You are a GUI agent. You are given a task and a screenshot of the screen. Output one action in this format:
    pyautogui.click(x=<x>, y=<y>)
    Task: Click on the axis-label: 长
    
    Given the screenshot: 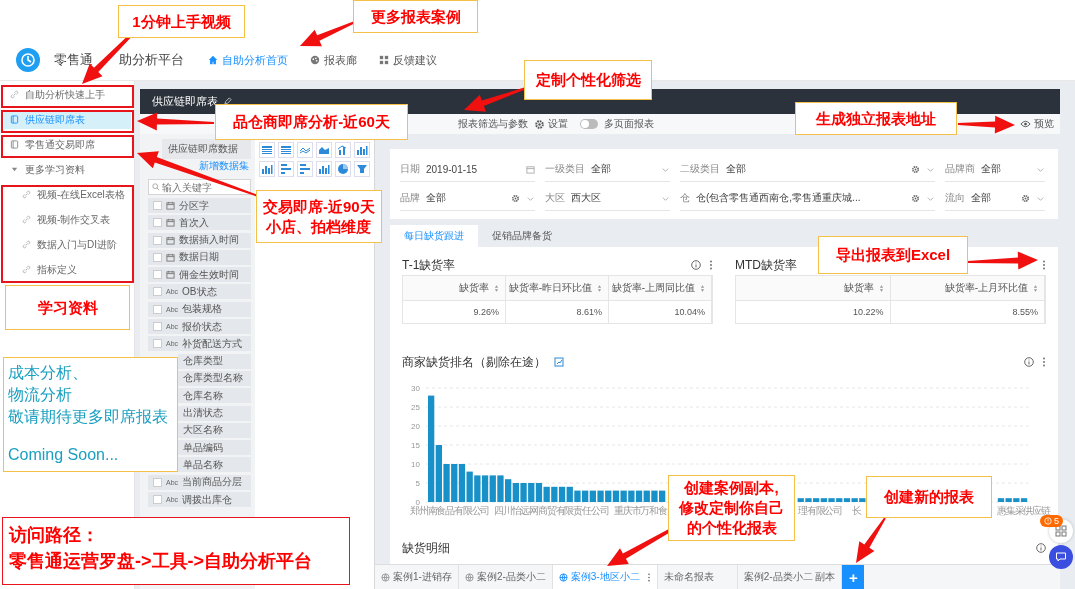 What is the action you would take?
    pyautogui.click(x=856, y=510)
    